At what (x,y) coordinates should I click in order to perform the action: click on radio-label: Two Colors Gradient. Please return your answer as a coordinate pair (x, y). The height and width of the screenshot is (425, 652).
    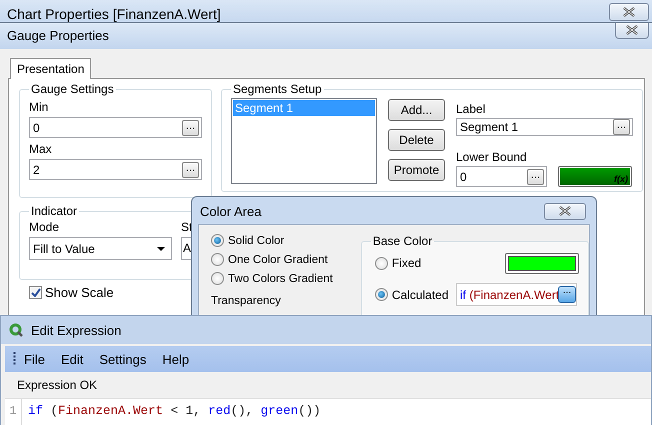
    Looking at the image, I should click on (280, 278).